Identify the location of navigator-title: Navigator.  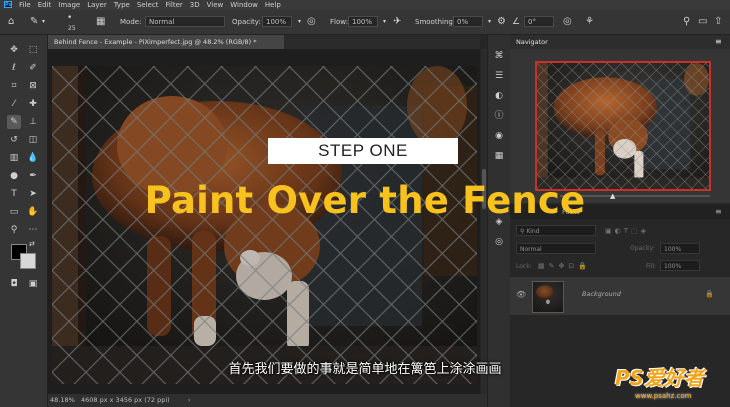
(532, 42).